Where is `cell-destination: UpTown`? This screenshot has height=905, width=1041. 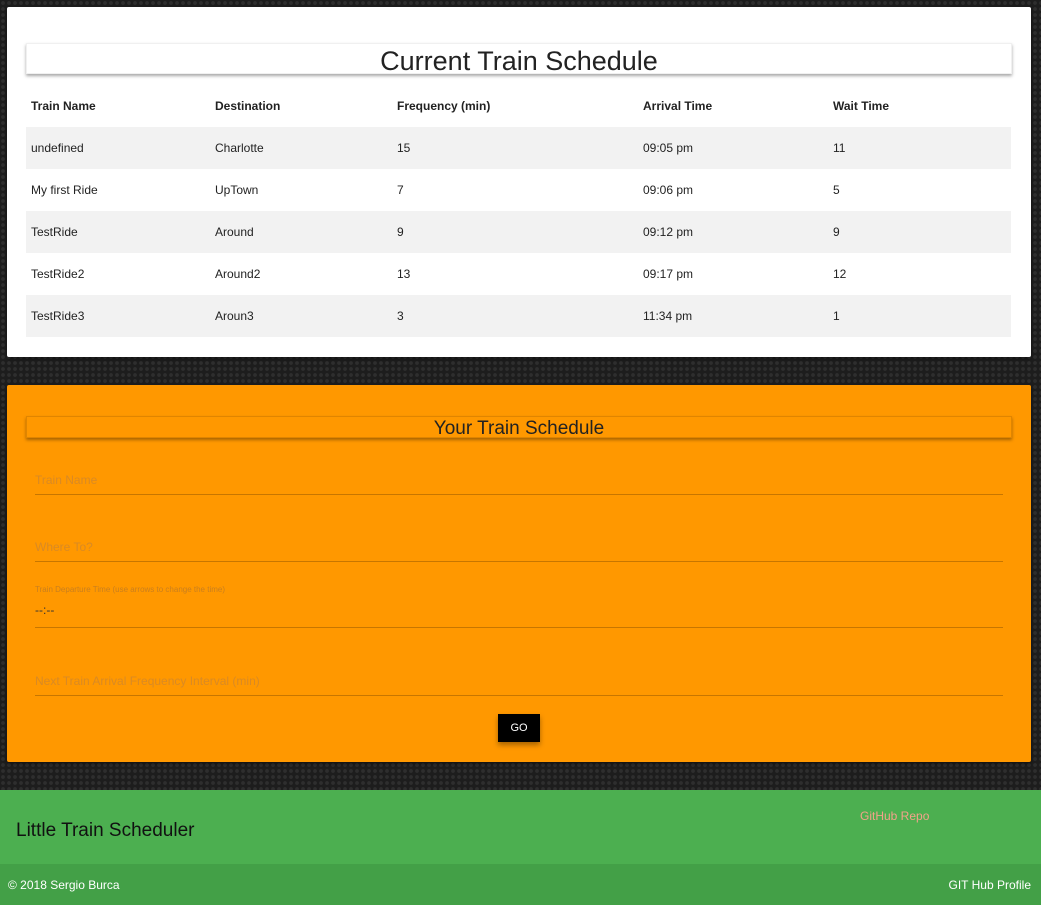 cell-destination: UpTown is located at coordinates (237, 190).